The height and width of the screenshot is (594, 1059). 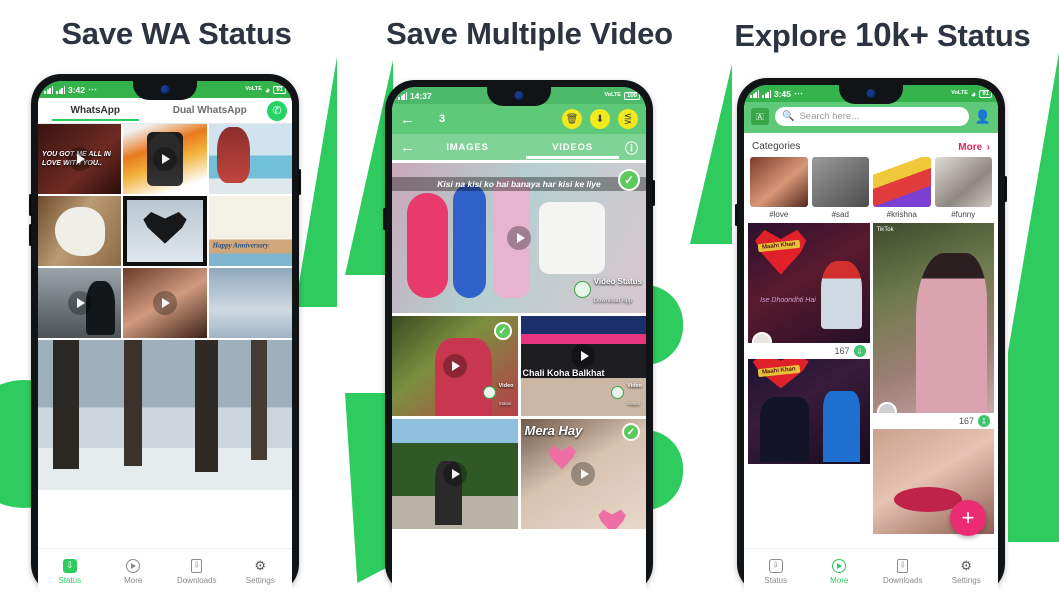 What do you see at coordinates (809, 411) in the screenshot?
I see `feed-media-3: Maahi Khan` at bounding box center [809, 411].